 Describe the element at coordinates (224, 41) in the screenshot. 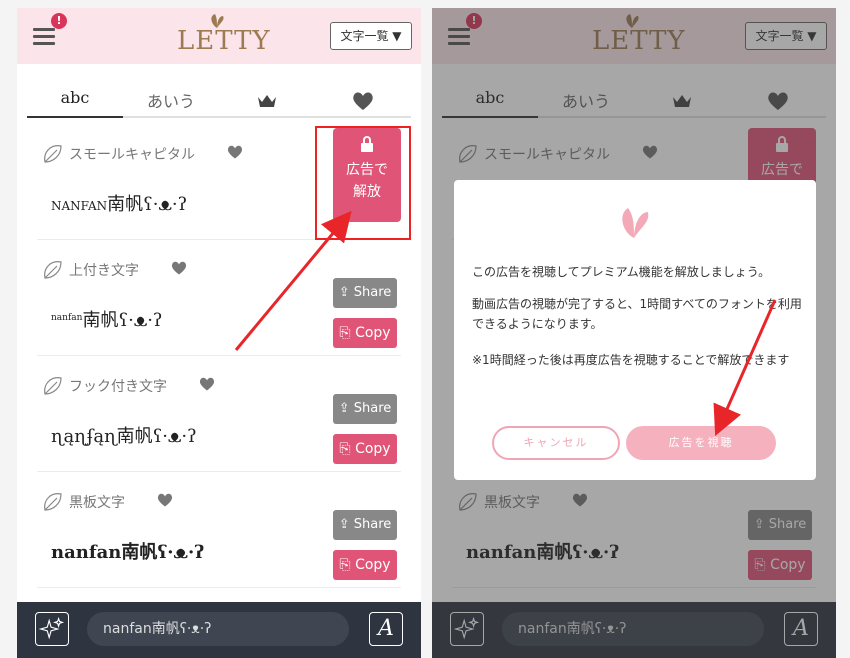

I see `app-logo: LETTY` at that location.